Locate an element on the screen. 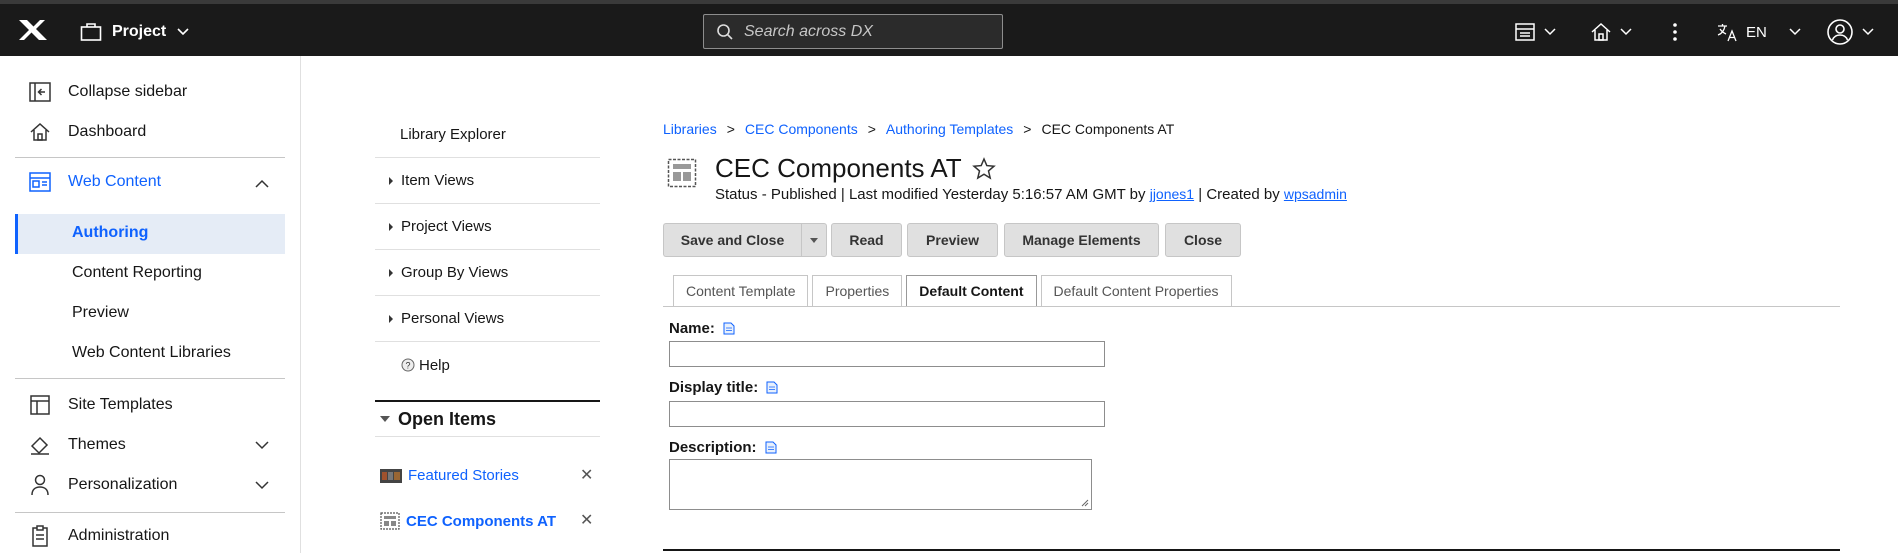 The width and height of the screenshot is (1898, 553). sidebar-item-administration: Administration is located at coordinates (98, 536).